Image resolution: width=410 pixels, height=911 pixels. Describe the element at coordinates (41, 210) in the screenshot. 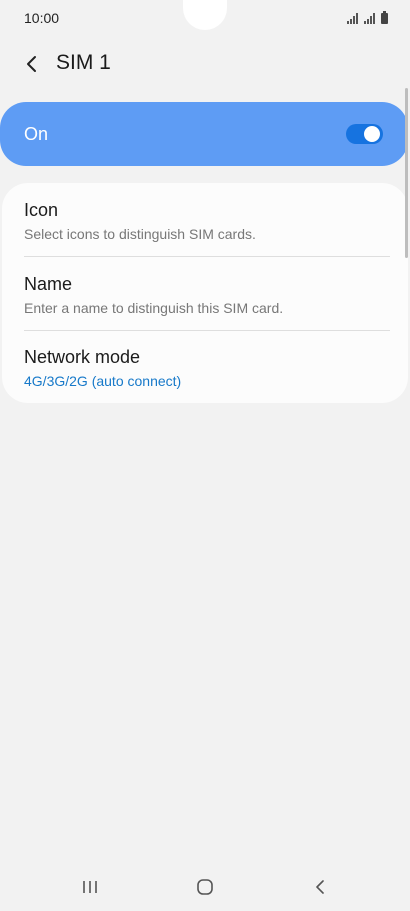

I see `setting-title: Icon` at that location.